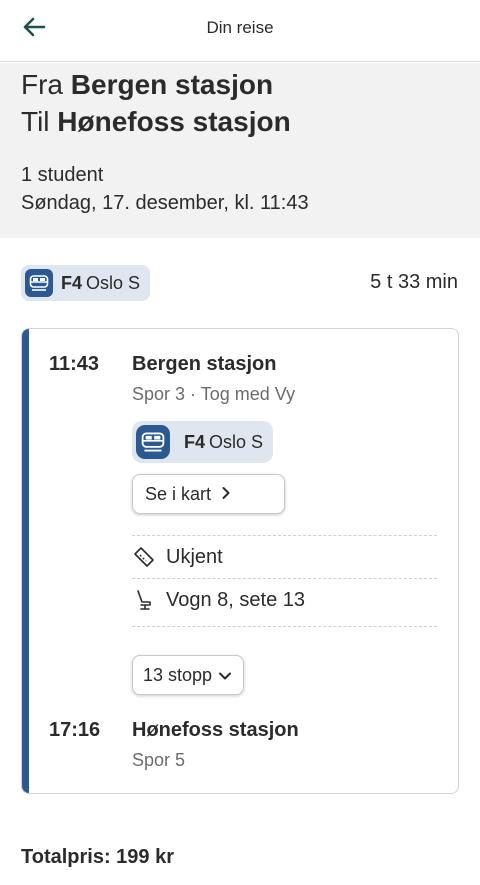 This screenshot has width=480, height=885. What do you see at coordinates (165, 203) in the screenshot?
I see `departure-datetime: Søndag, 17. desember, kl. 11:43` at bounding box center [165, 203].